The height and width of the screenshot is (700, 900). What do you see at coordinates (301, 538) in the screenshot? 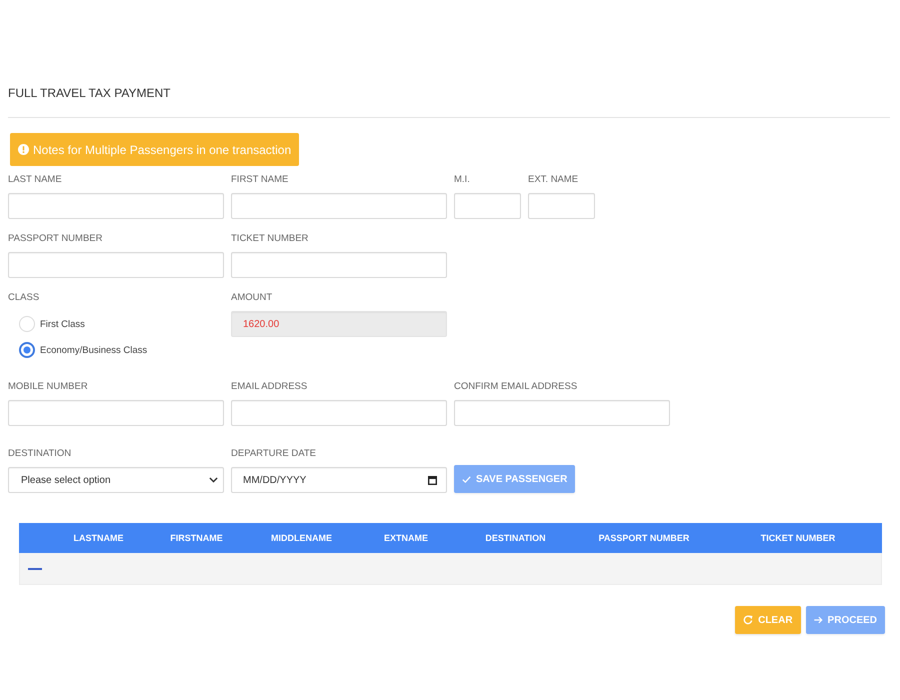
I see `column-header: MIDDLENAME` at bounding box center [301, 538].